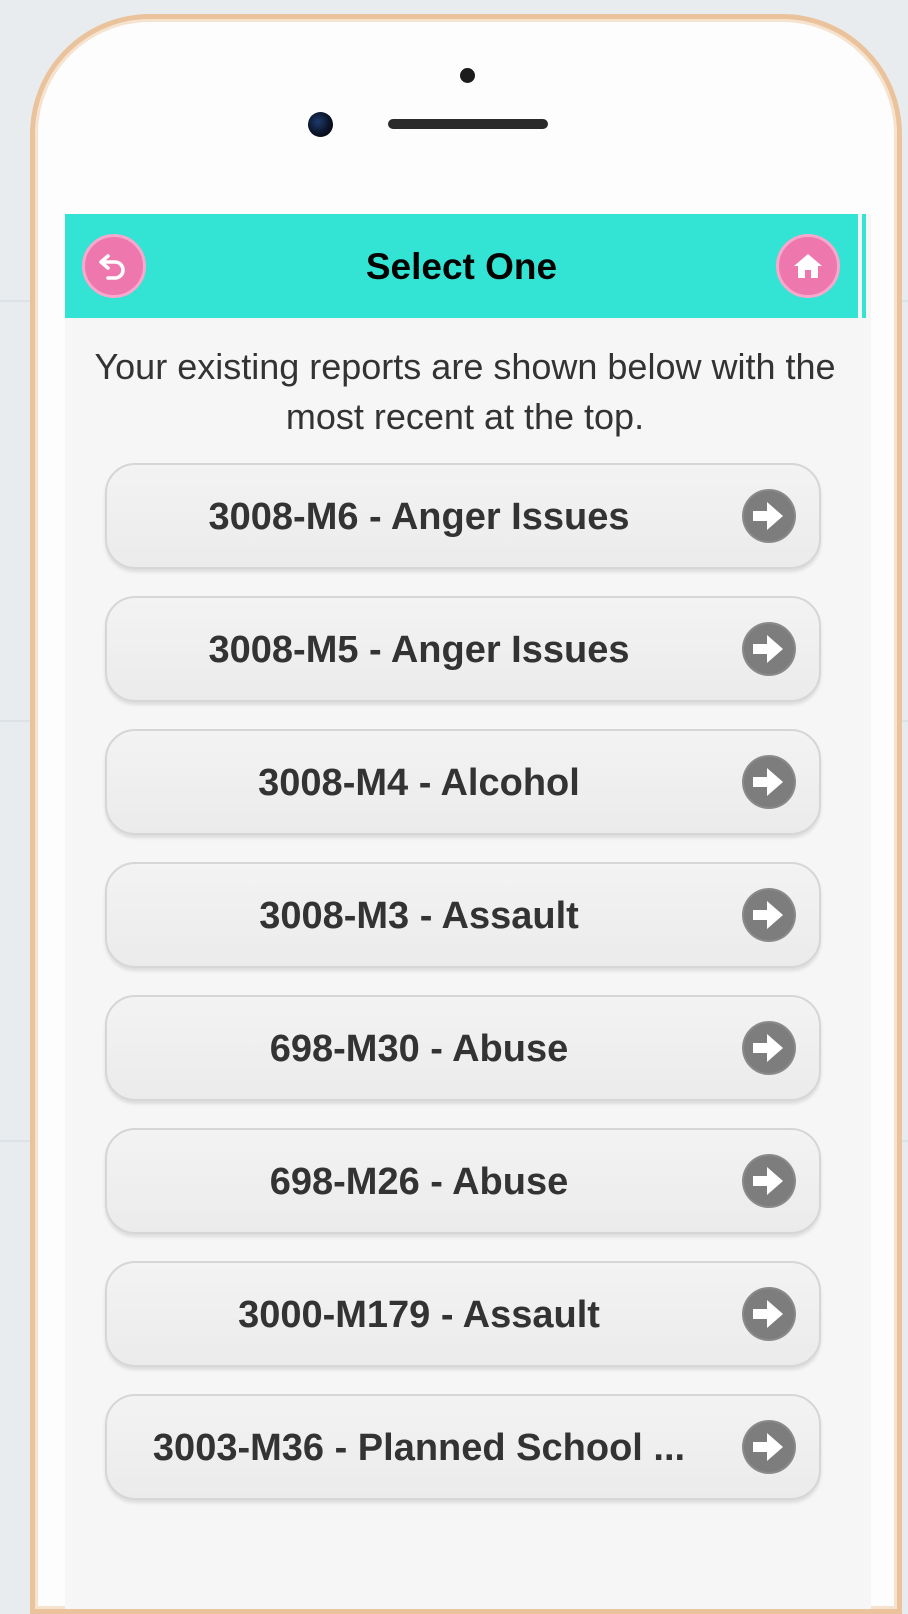 This screenshot has height=1614, width=908. Describe the element at coordinates (419, 1049) in the screenshot. I see `report-label: 698-M30 - Abuse` at that location.